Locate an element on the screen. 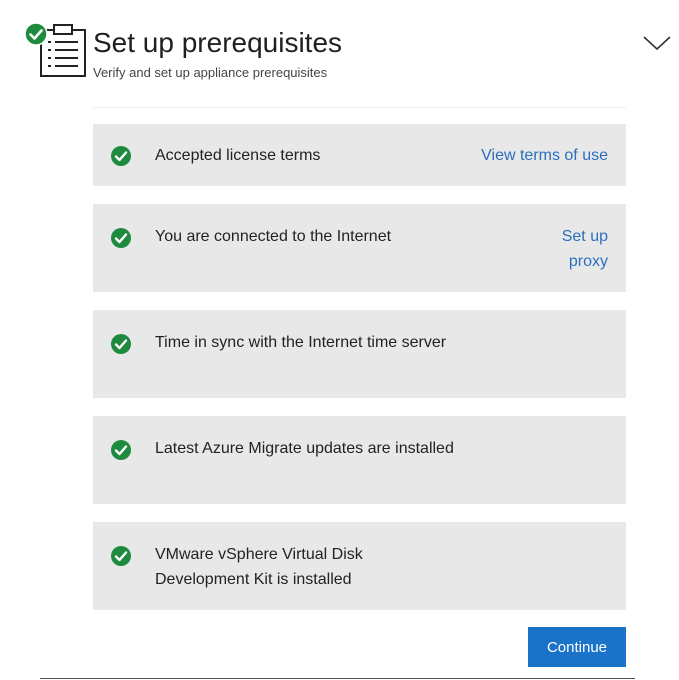  prereq-label: Accepted license terms is located at coordinates (238, 155).